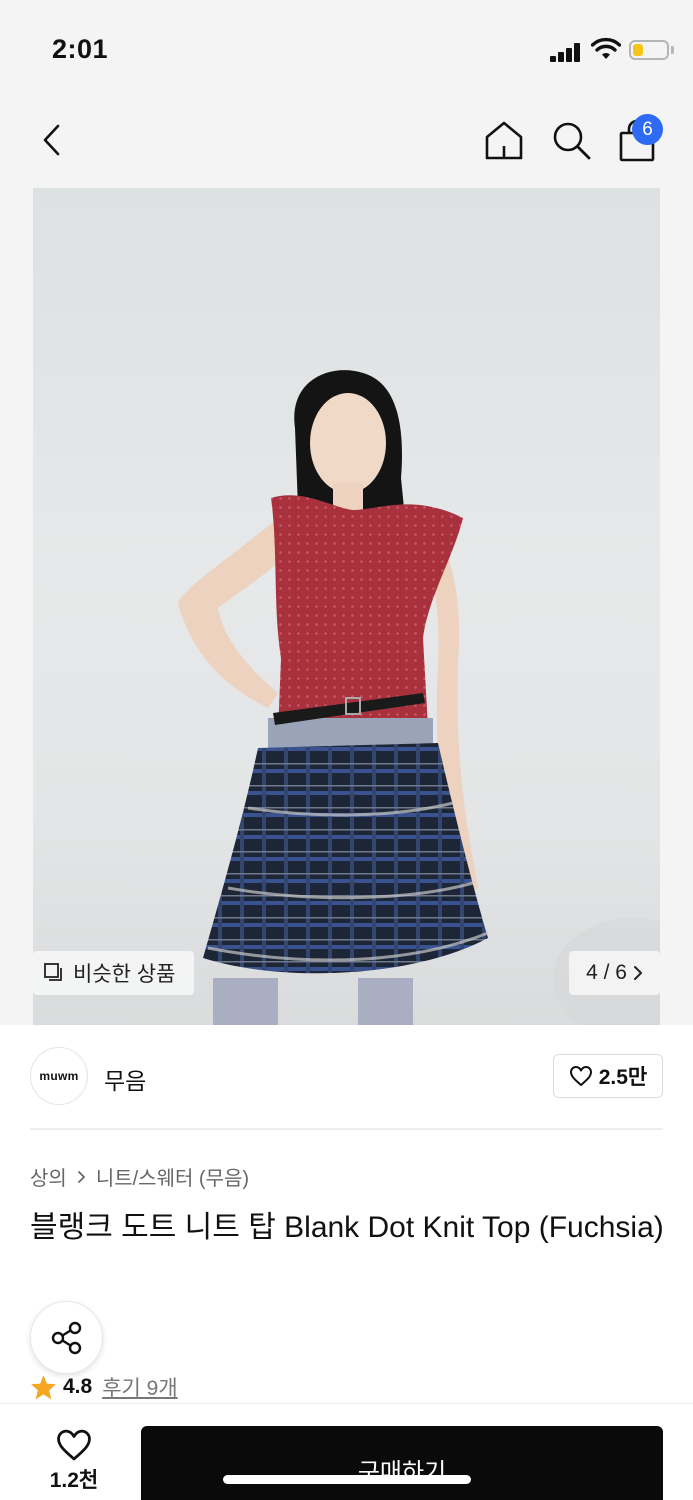 This screenshot has width=693, height=1500. I want to click on product-title: 블랭크 도트 니트 탑 Blank Dot Knit Top (Fuchsia), so click(347, 1227).